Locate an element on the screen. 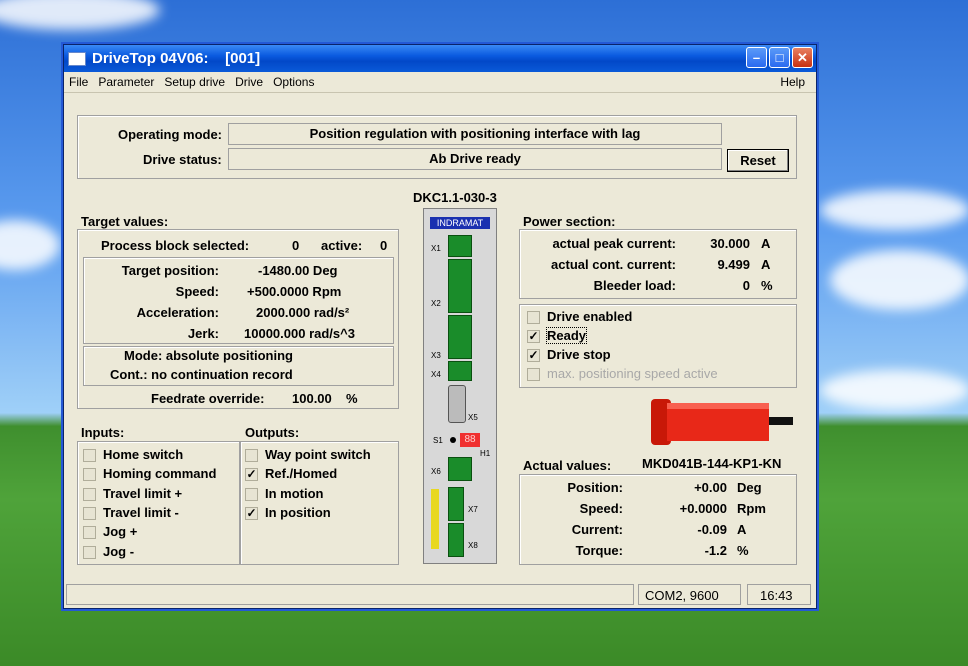  menu-setup-drive: Setup drive is located at coordinates (194, 82).